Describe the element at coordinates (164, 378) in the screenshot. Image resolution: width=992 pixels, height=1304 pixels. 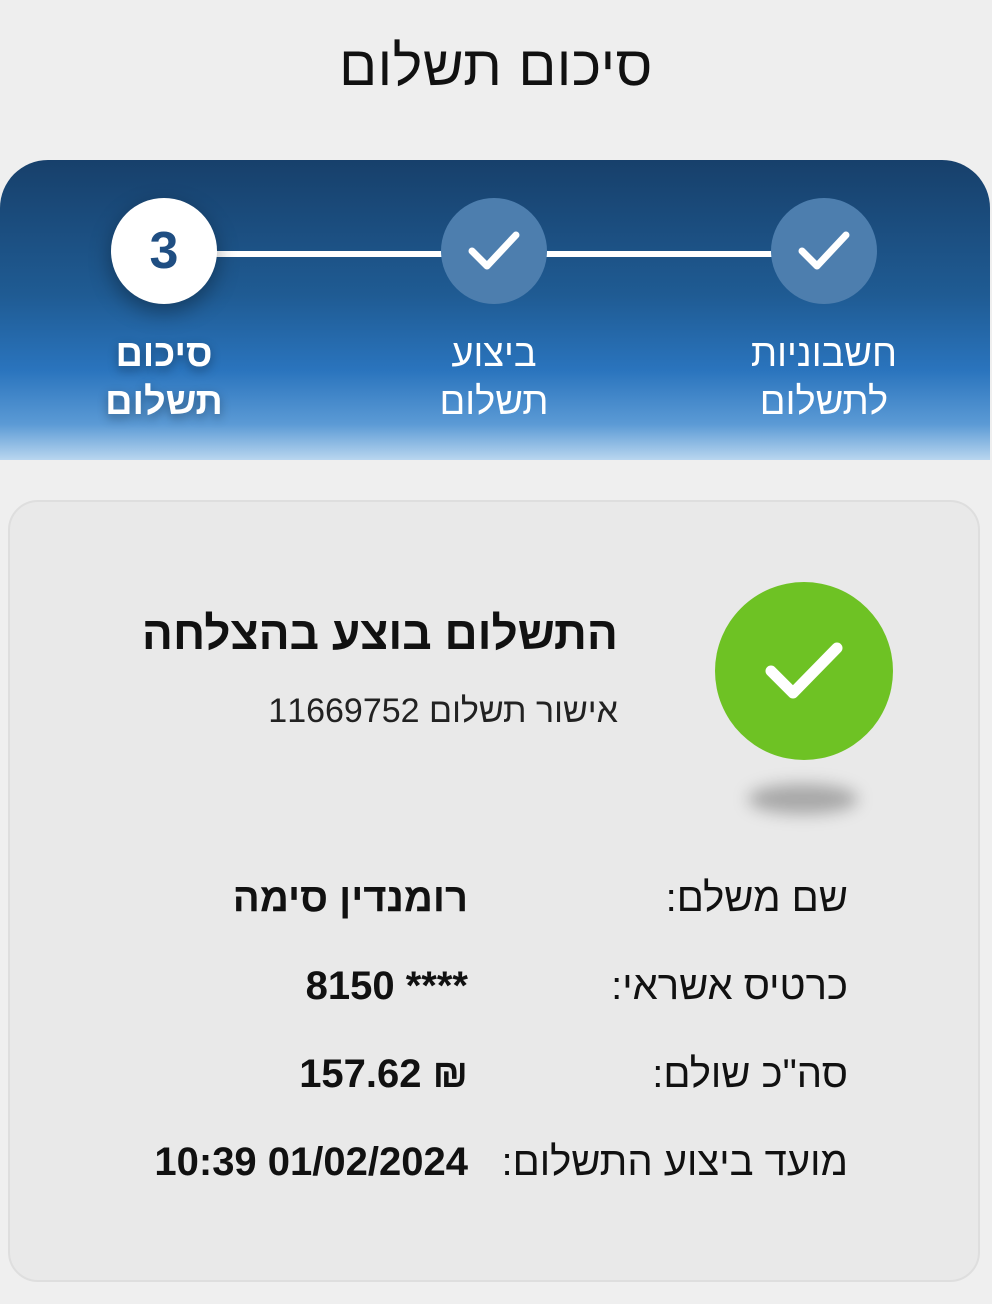
I see `step-summary-label: סיכום תשלום` at that location.